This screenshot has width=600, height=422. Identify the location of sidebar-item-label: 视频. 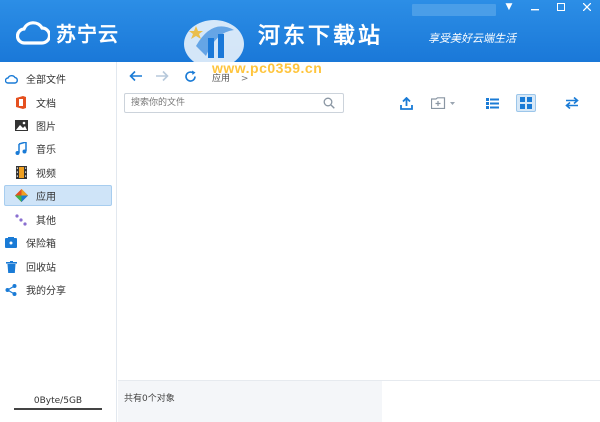
(46, 174).